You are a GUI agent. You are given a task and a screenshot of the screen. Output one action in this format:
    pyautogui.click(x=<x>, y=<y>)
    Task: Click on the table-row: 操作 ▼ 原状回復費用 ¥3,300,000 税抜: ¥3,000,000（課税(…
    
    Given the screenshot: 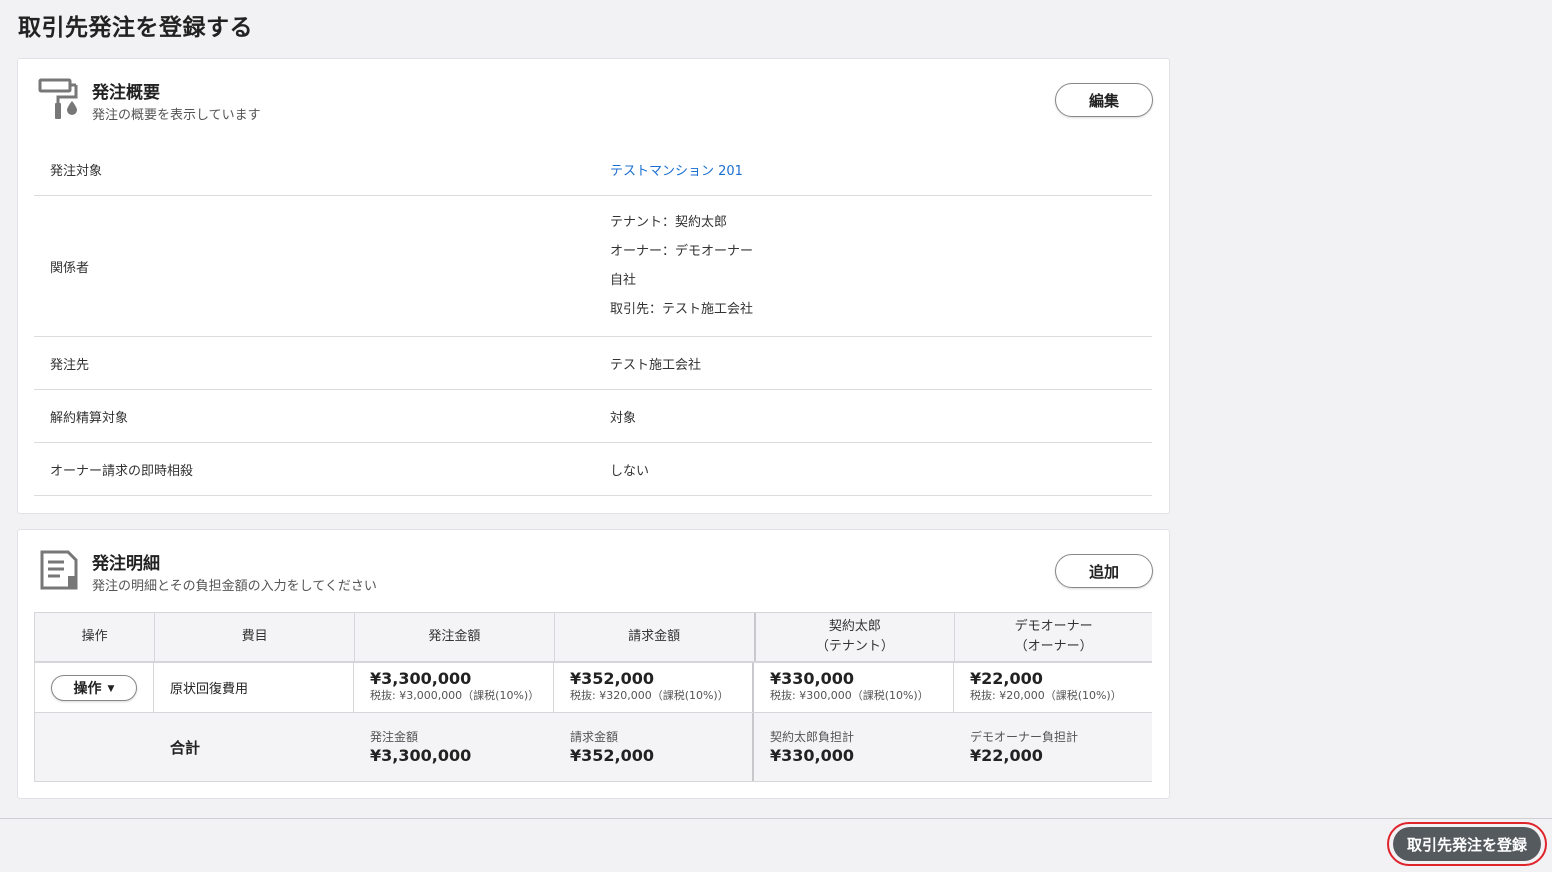 What is the action you would take?
    pyautogui.click(x=593, y=688)
    